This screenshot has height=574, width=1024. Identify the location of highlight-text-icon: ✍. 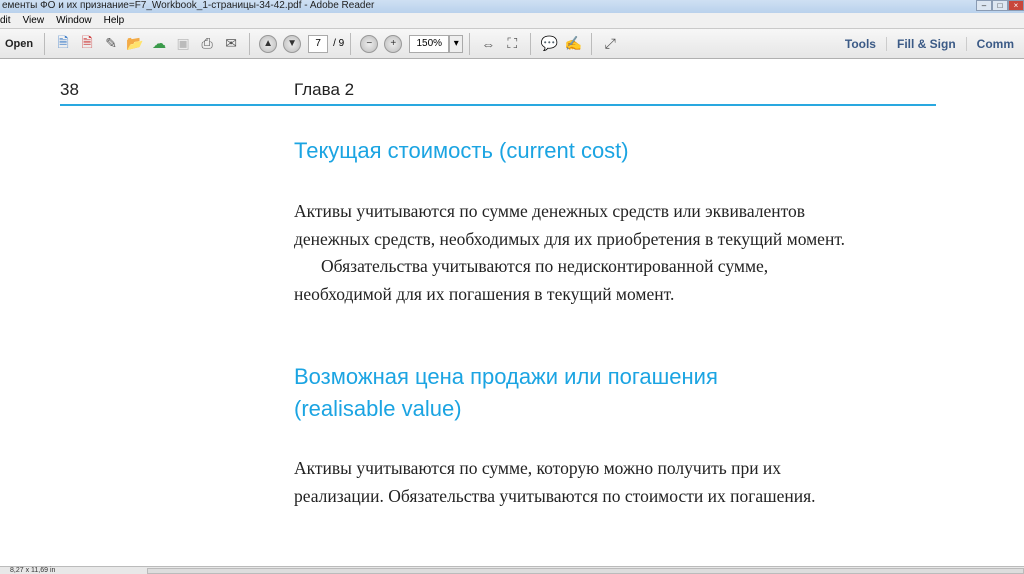
(573, 44).